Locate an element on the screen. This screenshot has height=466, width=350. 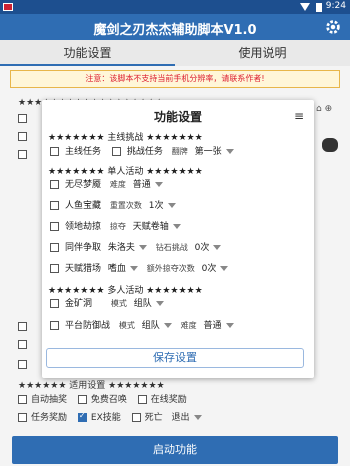
mermaid-label: 人鱼宝藏 is located at coordinates (83, 206).